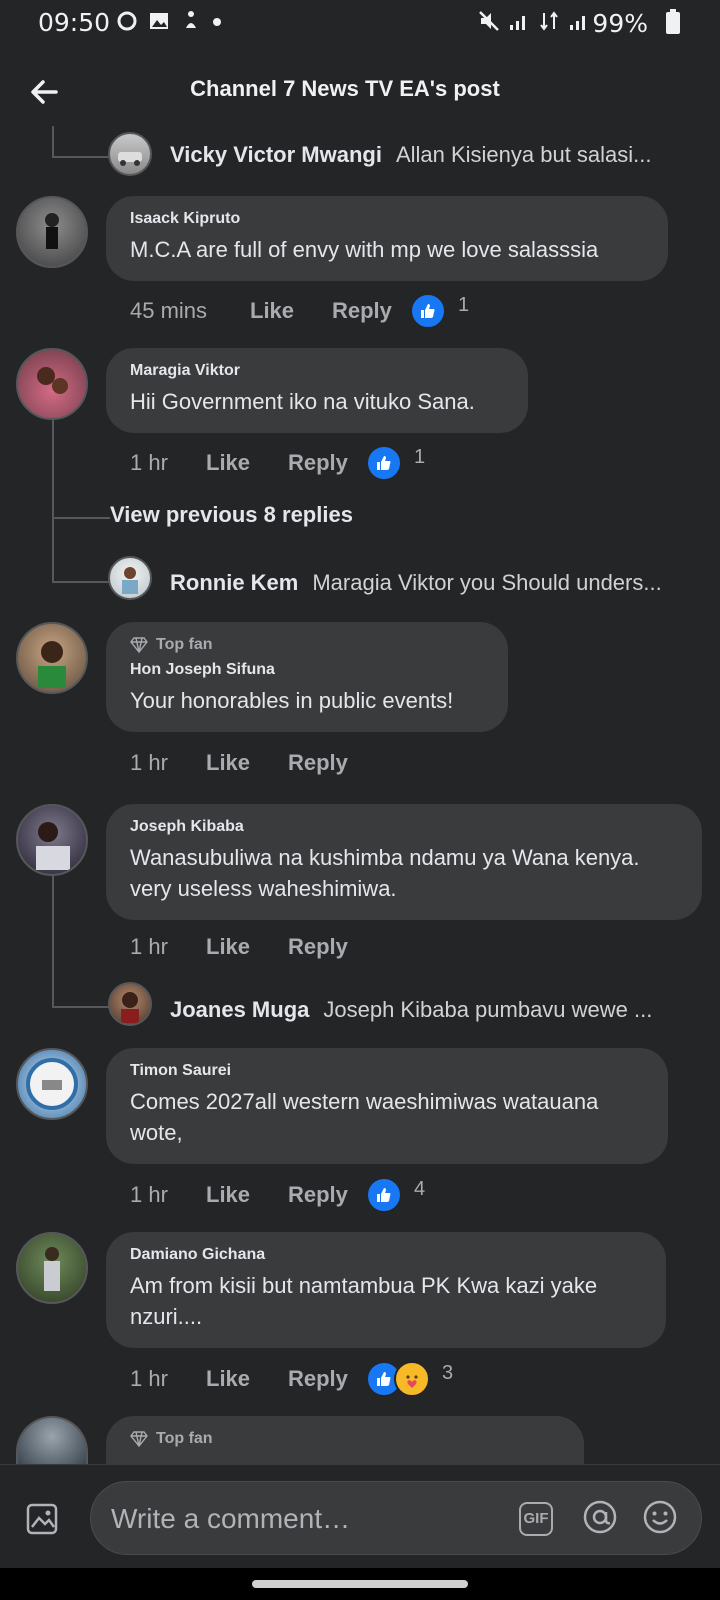 The width and height of the screenshot is (720, 1600). What do you see at coordinates (159, 21) in the screenshot?
I see `gallery-icon` at bounding box center [159, 21].